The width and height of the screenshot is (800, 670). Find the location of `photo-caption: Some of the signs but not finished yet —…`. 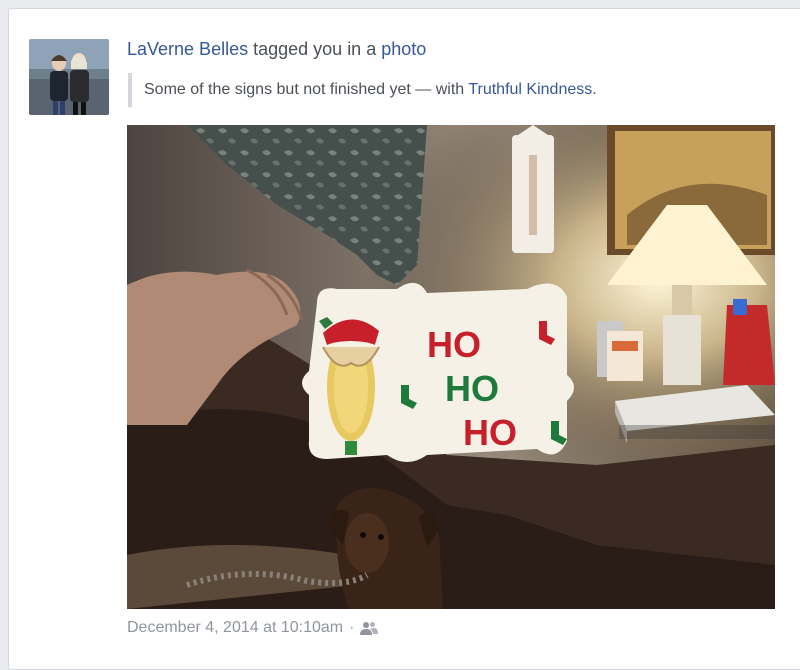

photo-caption: Some of the signs but not finished yet —… is located at coordinates (362, 90).